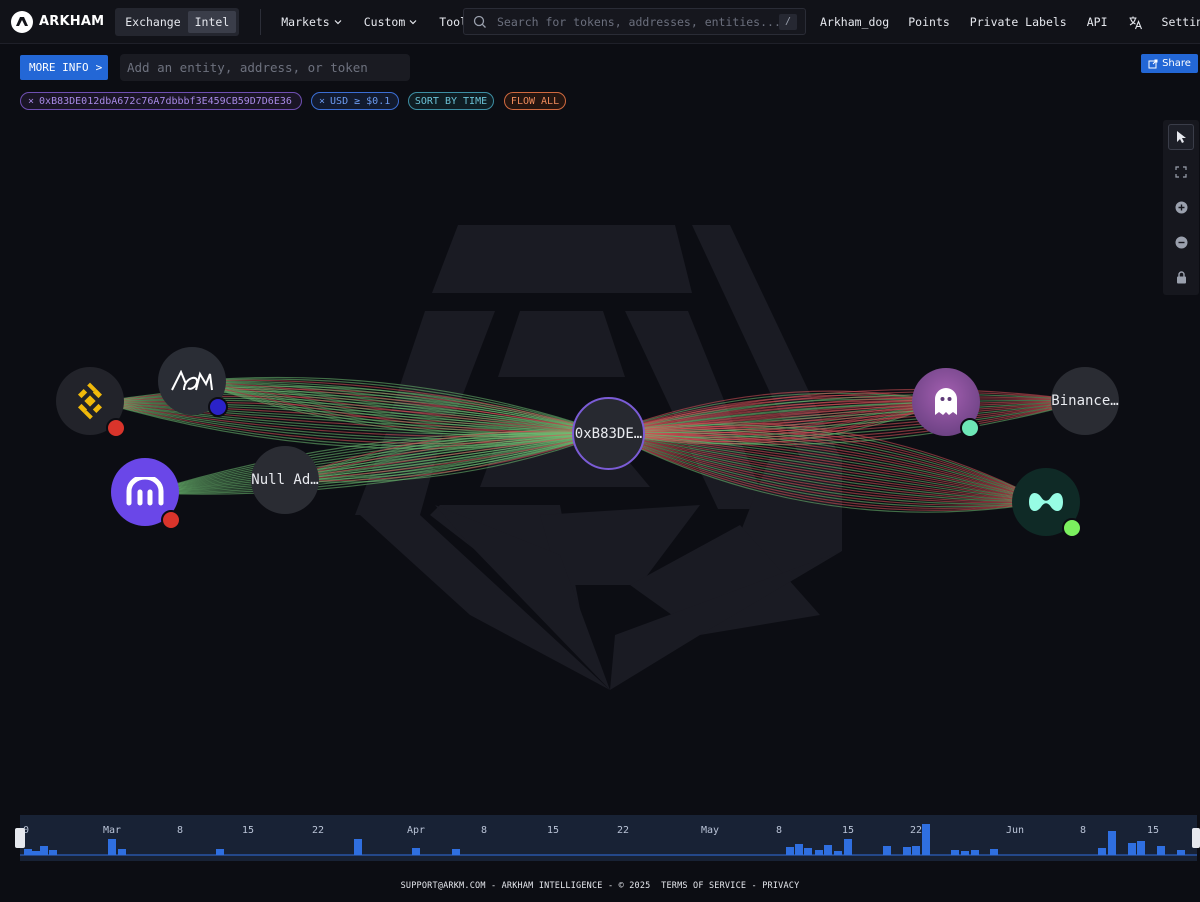  I want to click on binance-node, so click(91, 402).